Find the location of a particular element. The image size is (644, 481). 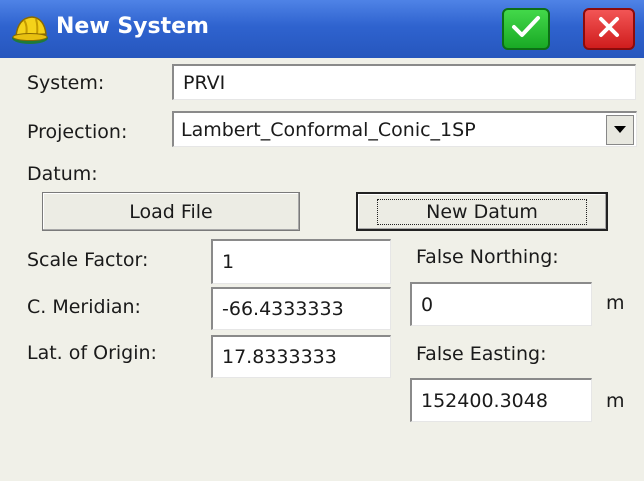

scale-factor-input: 1 is located at coordinates (301, 261).